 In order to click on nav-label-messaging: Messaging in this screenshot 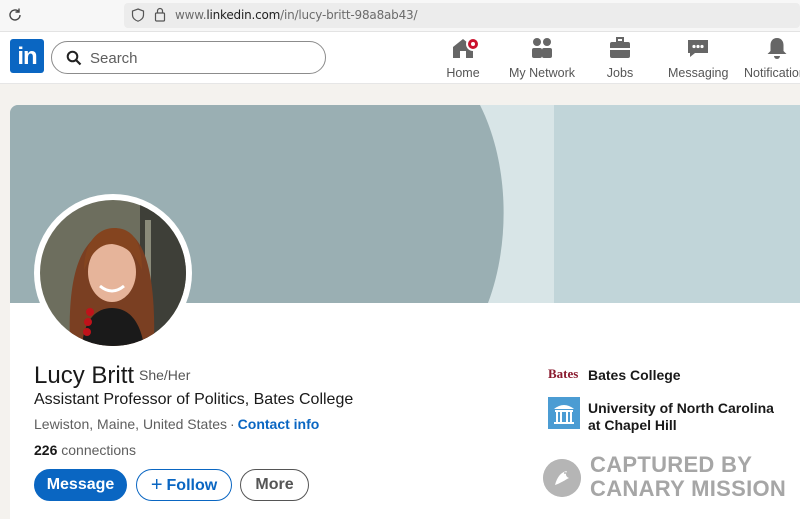, I will do `click(698, 73)`.